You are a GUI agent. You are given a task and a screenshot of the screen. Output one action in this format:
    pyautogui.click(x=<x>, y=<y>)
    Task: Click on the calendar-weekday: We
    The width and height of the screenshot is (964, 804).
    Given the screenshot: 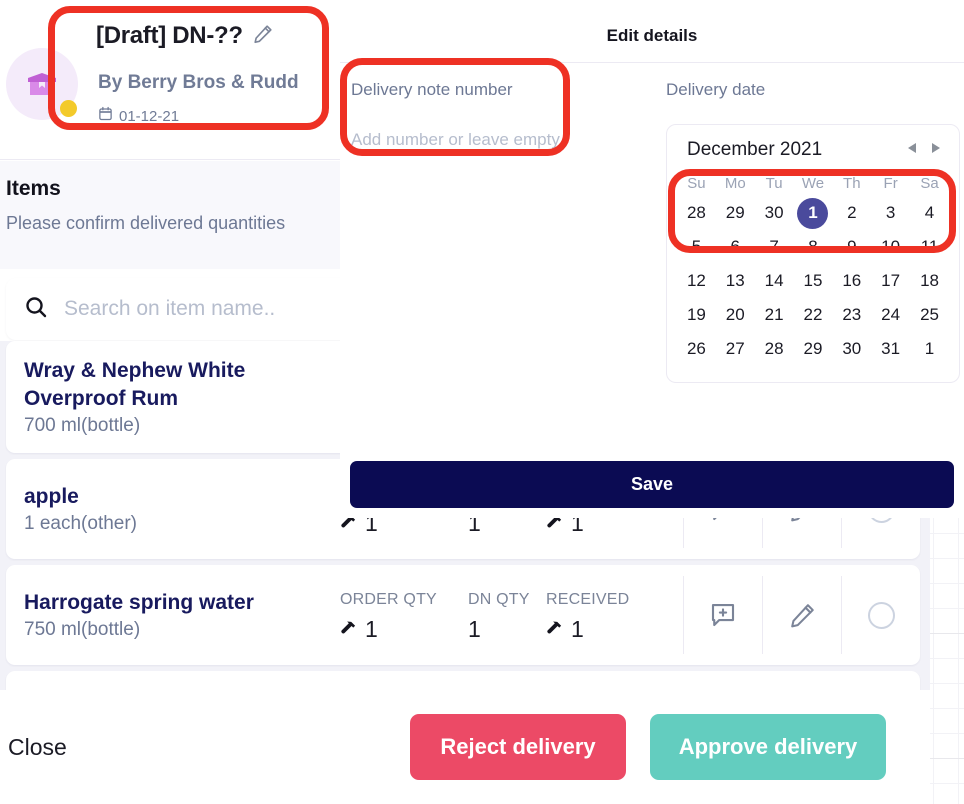 What is the action you would take?
    pyautogui.click(x=813, y=183)
    